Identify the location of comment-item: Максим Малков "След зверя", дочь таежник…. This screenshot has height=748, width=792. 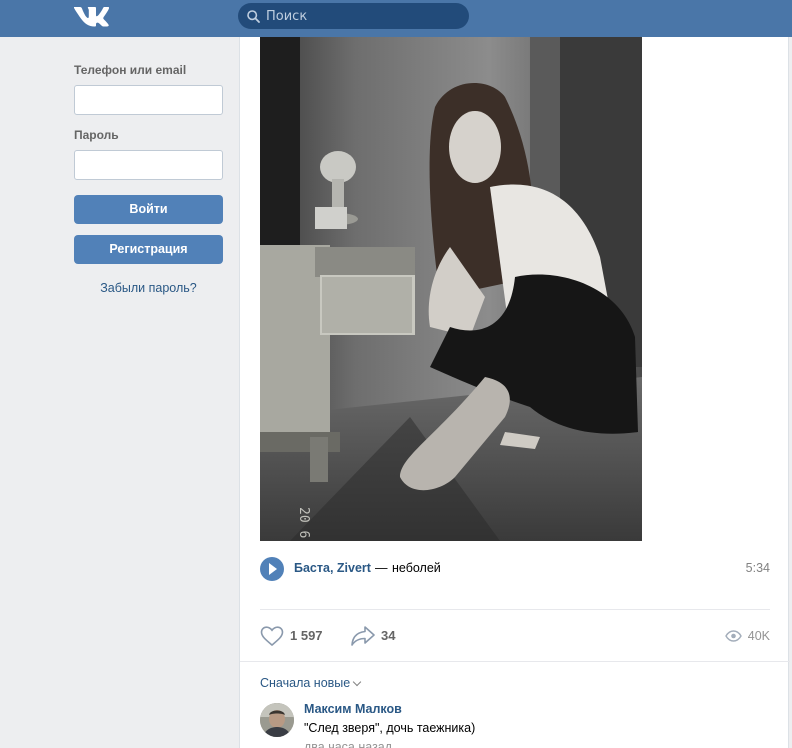
(515, 725).